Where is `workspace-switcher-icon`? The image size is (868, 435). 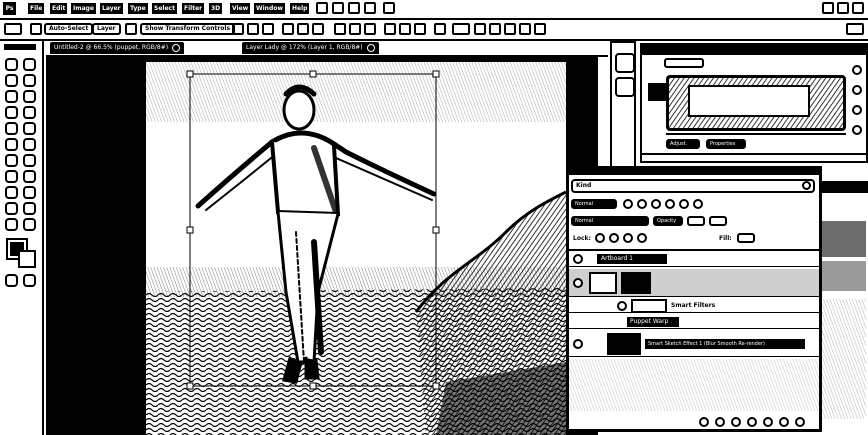
workspace-switcher-icon is located at coordinates (855, 29).